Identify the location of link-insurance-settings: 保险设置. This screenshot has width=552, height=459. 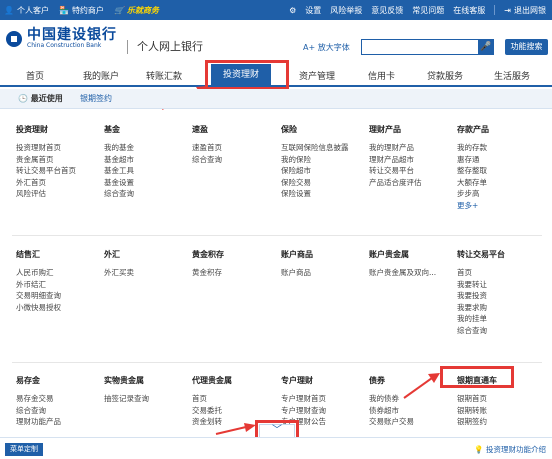
(324, 194).